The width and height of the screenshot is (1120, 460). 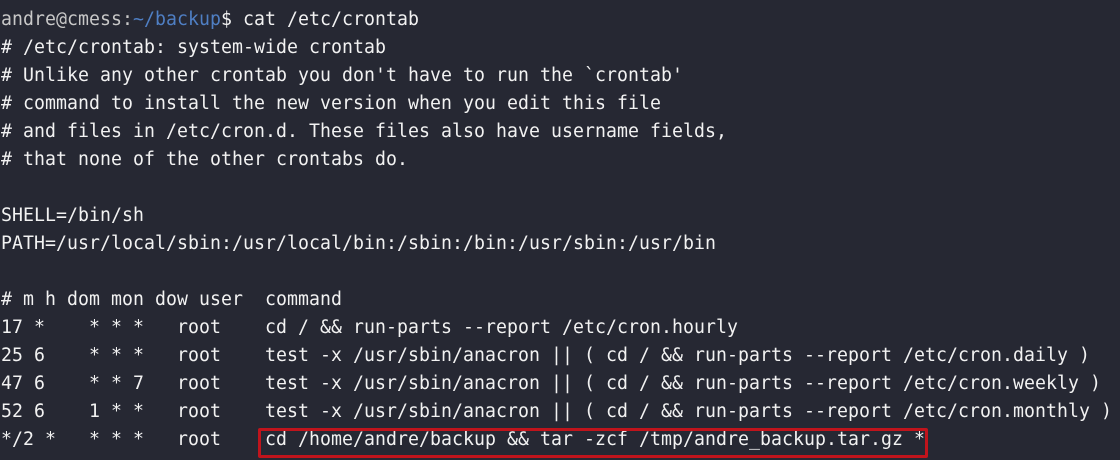 What do you see at coordinates (331, 19) in the screenshot?
I see `prompt-command: cat /etc/crontab` at bounding box center [331, 19].